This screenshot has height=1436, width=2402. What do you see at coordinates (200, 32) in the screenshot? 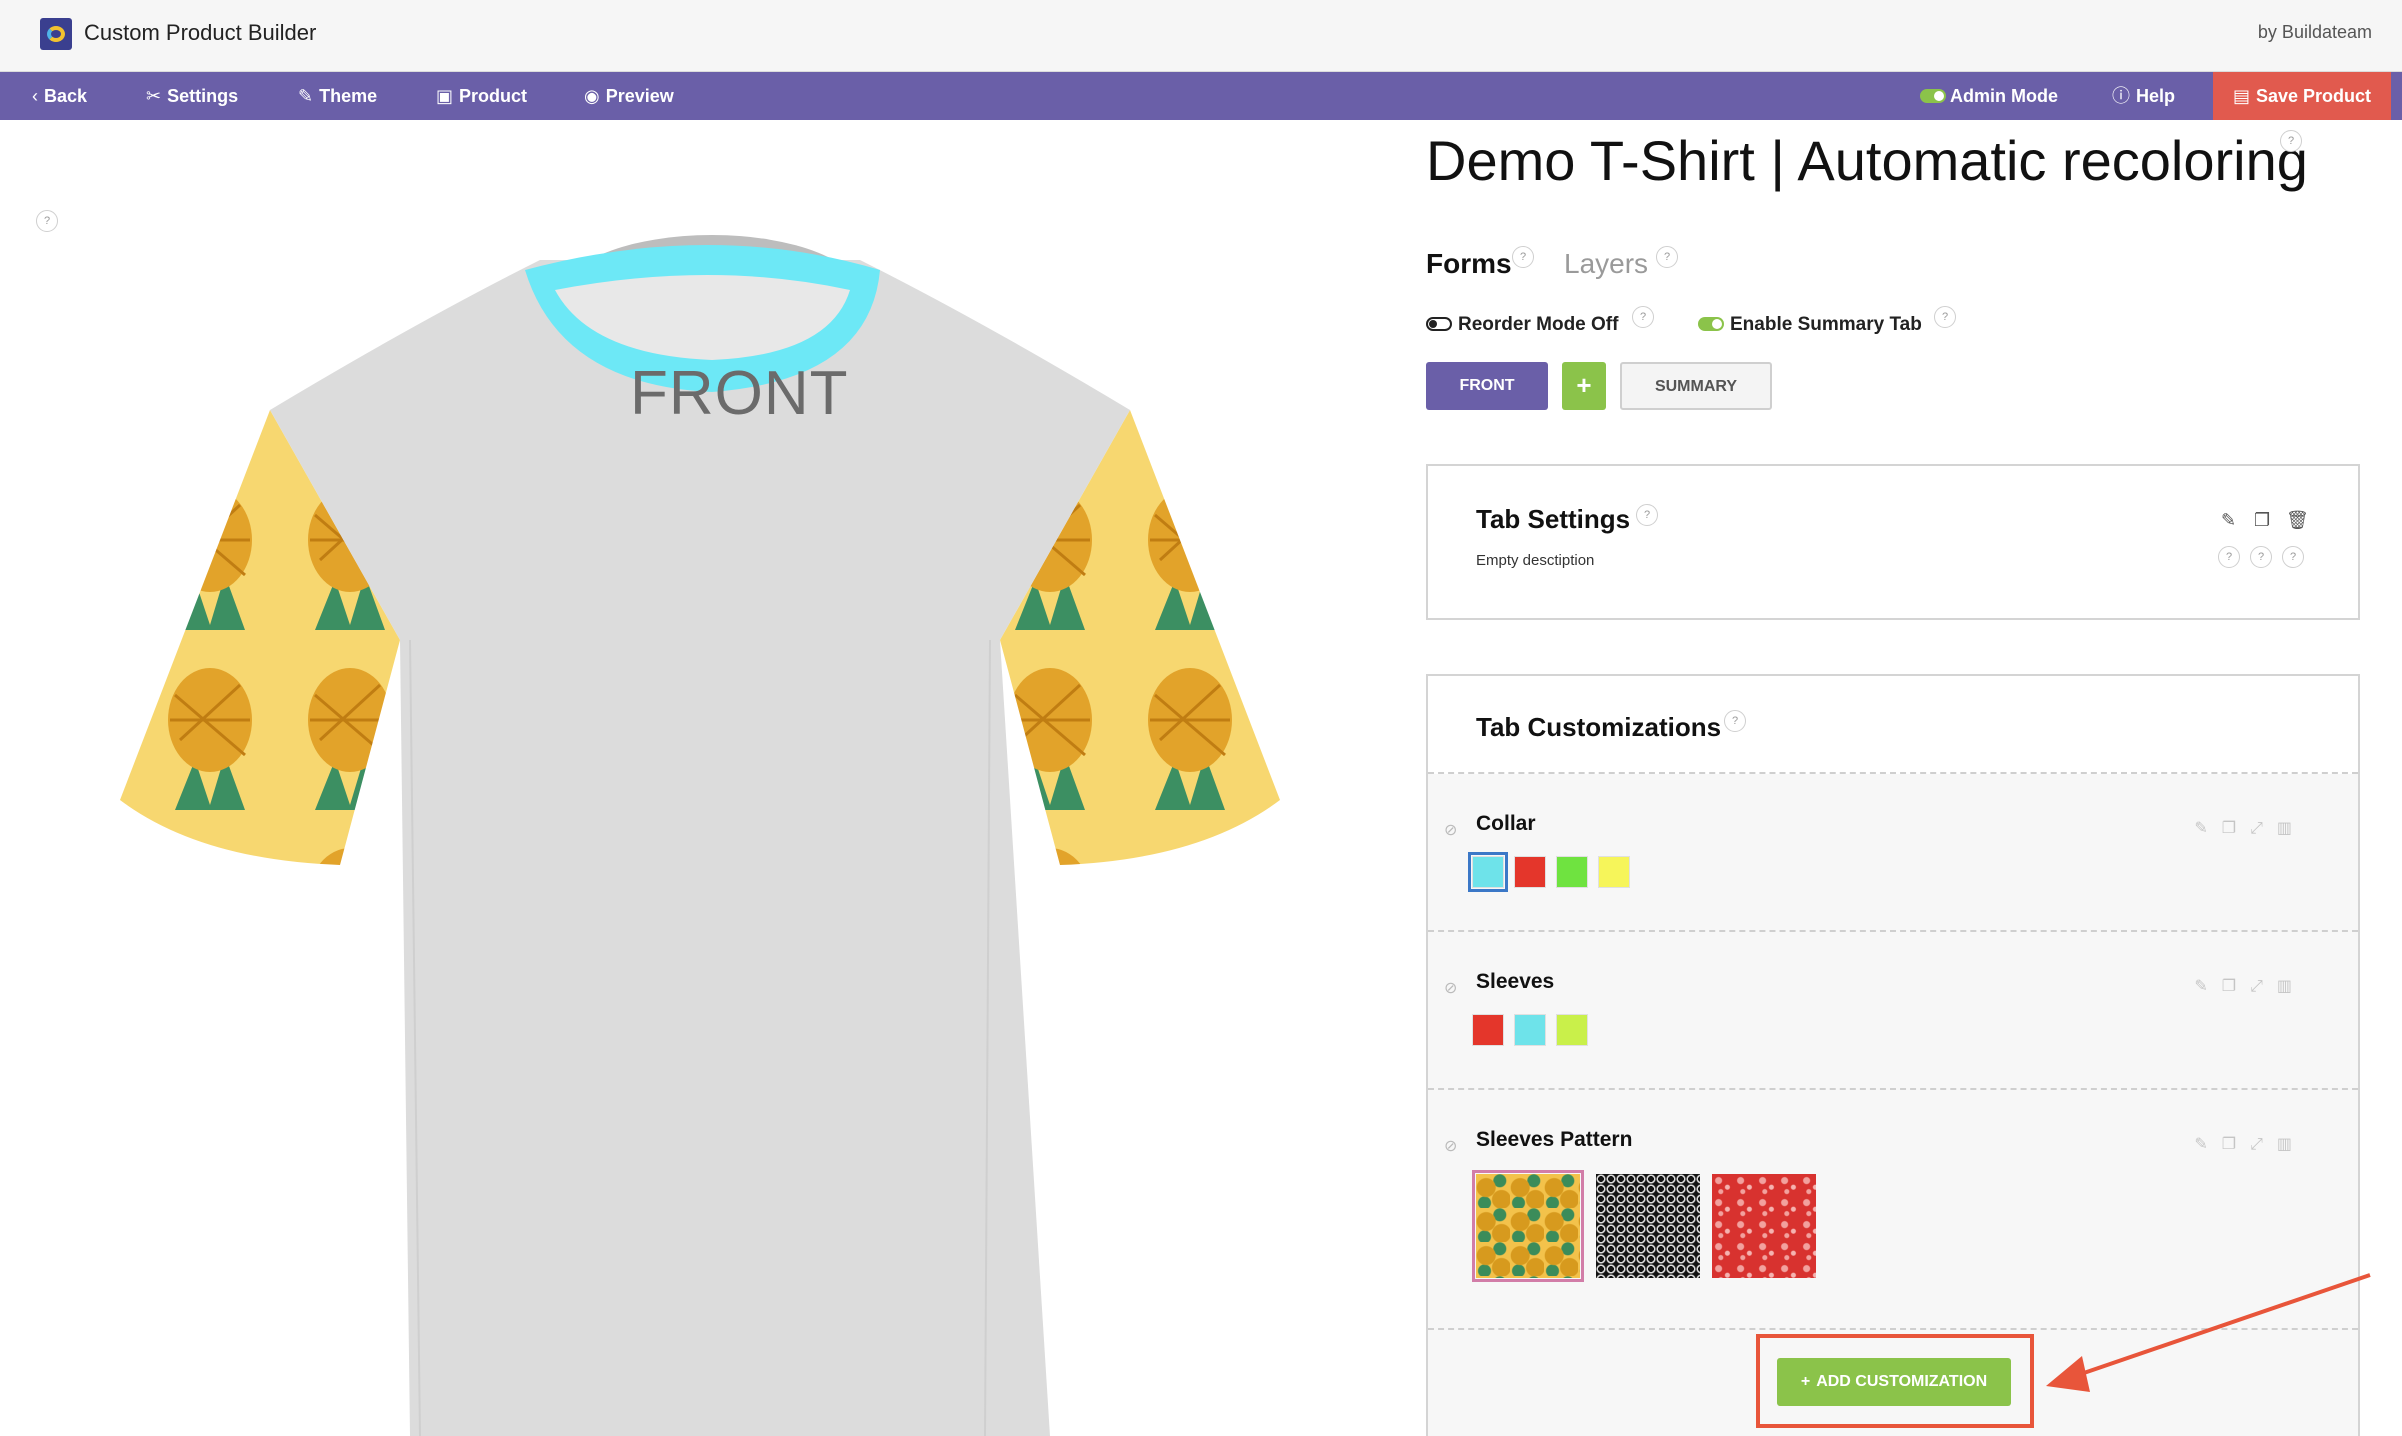
I see `app-title: Custom Product Builder` at bounding box center [200, 32].